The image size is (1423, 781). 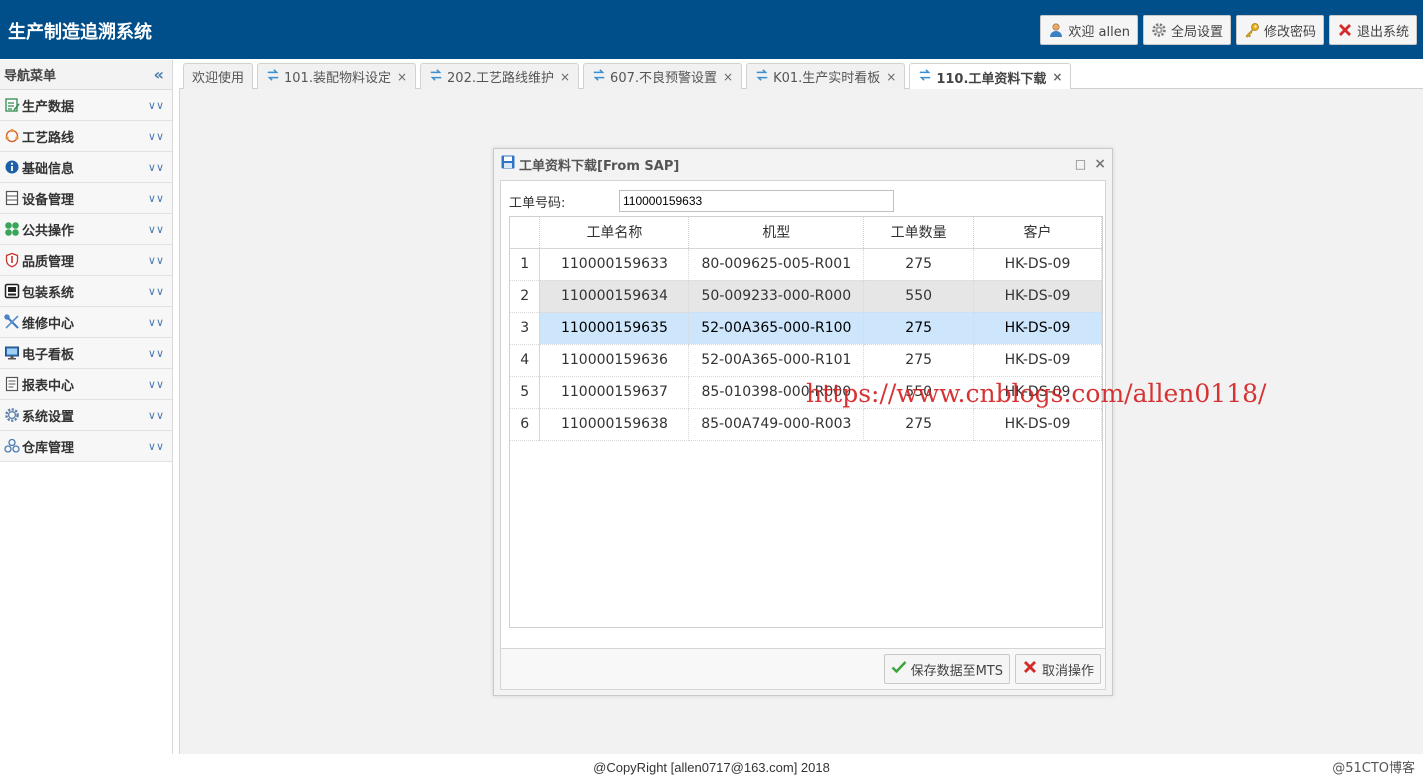 I want to click on info-icon, so click(x=12, y=167).